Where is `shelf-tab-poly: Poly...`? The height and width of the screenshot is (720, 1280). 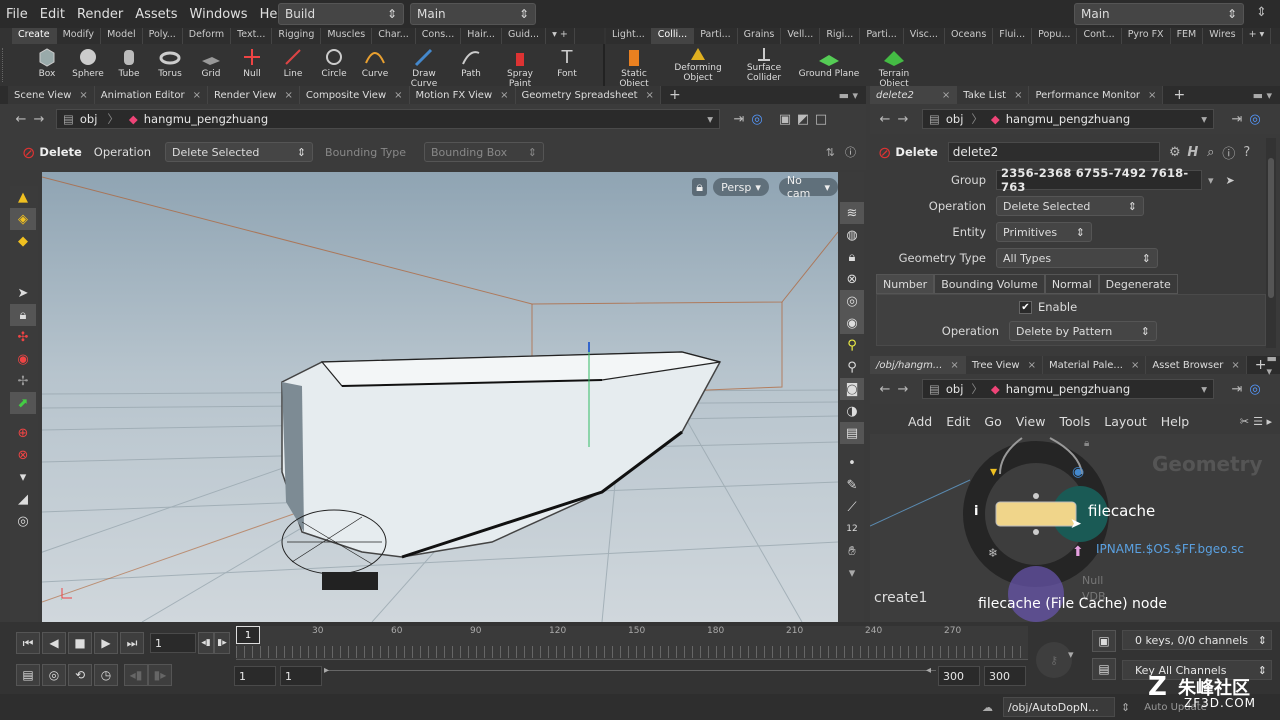
shelf-tab-poly: Poly... is located at coordinates (163, 36).